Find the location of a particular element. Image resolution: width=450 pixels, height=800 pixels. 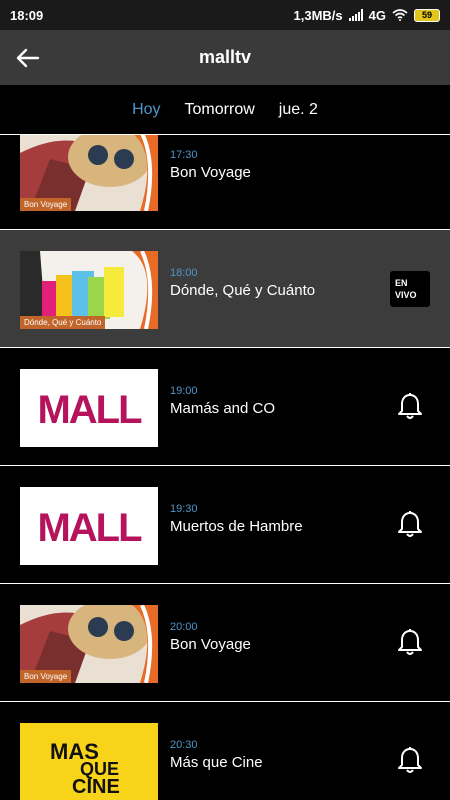

program-thumbnail: Dónde, Qué y Cuánto is located at coordinates (89, 290).